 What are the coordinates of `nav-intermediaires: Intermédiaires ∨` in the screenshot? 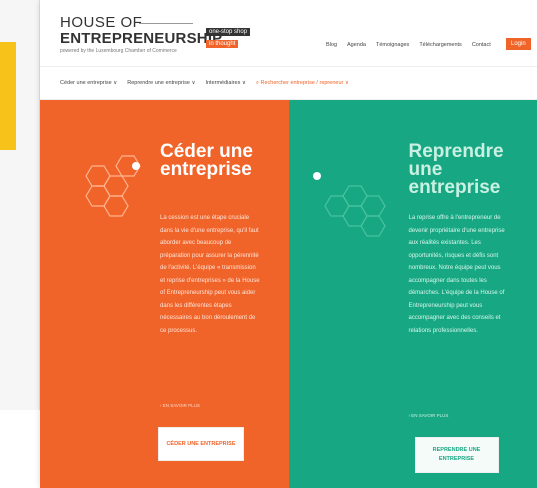 It's located at (225, 83).